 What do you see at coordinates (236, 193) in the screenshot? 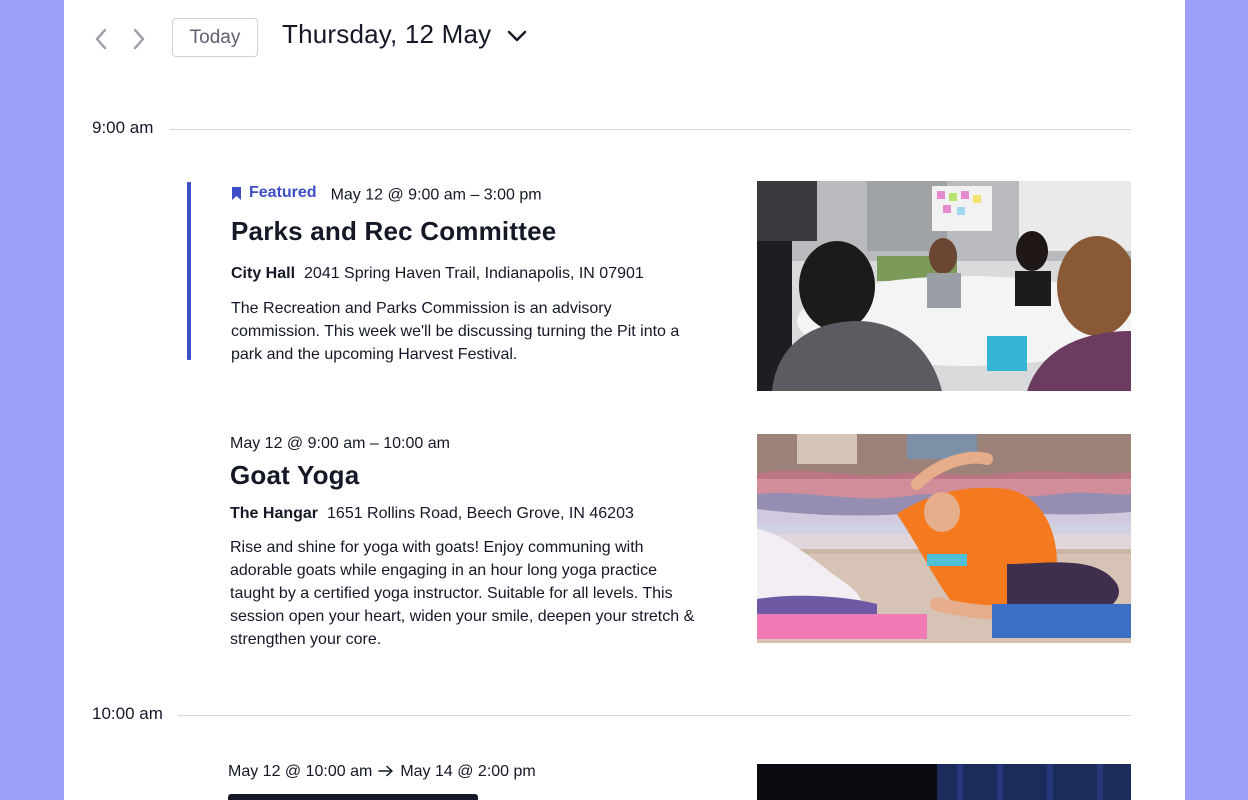
I see `bookmark-icon` at bounding box center [236, 193].